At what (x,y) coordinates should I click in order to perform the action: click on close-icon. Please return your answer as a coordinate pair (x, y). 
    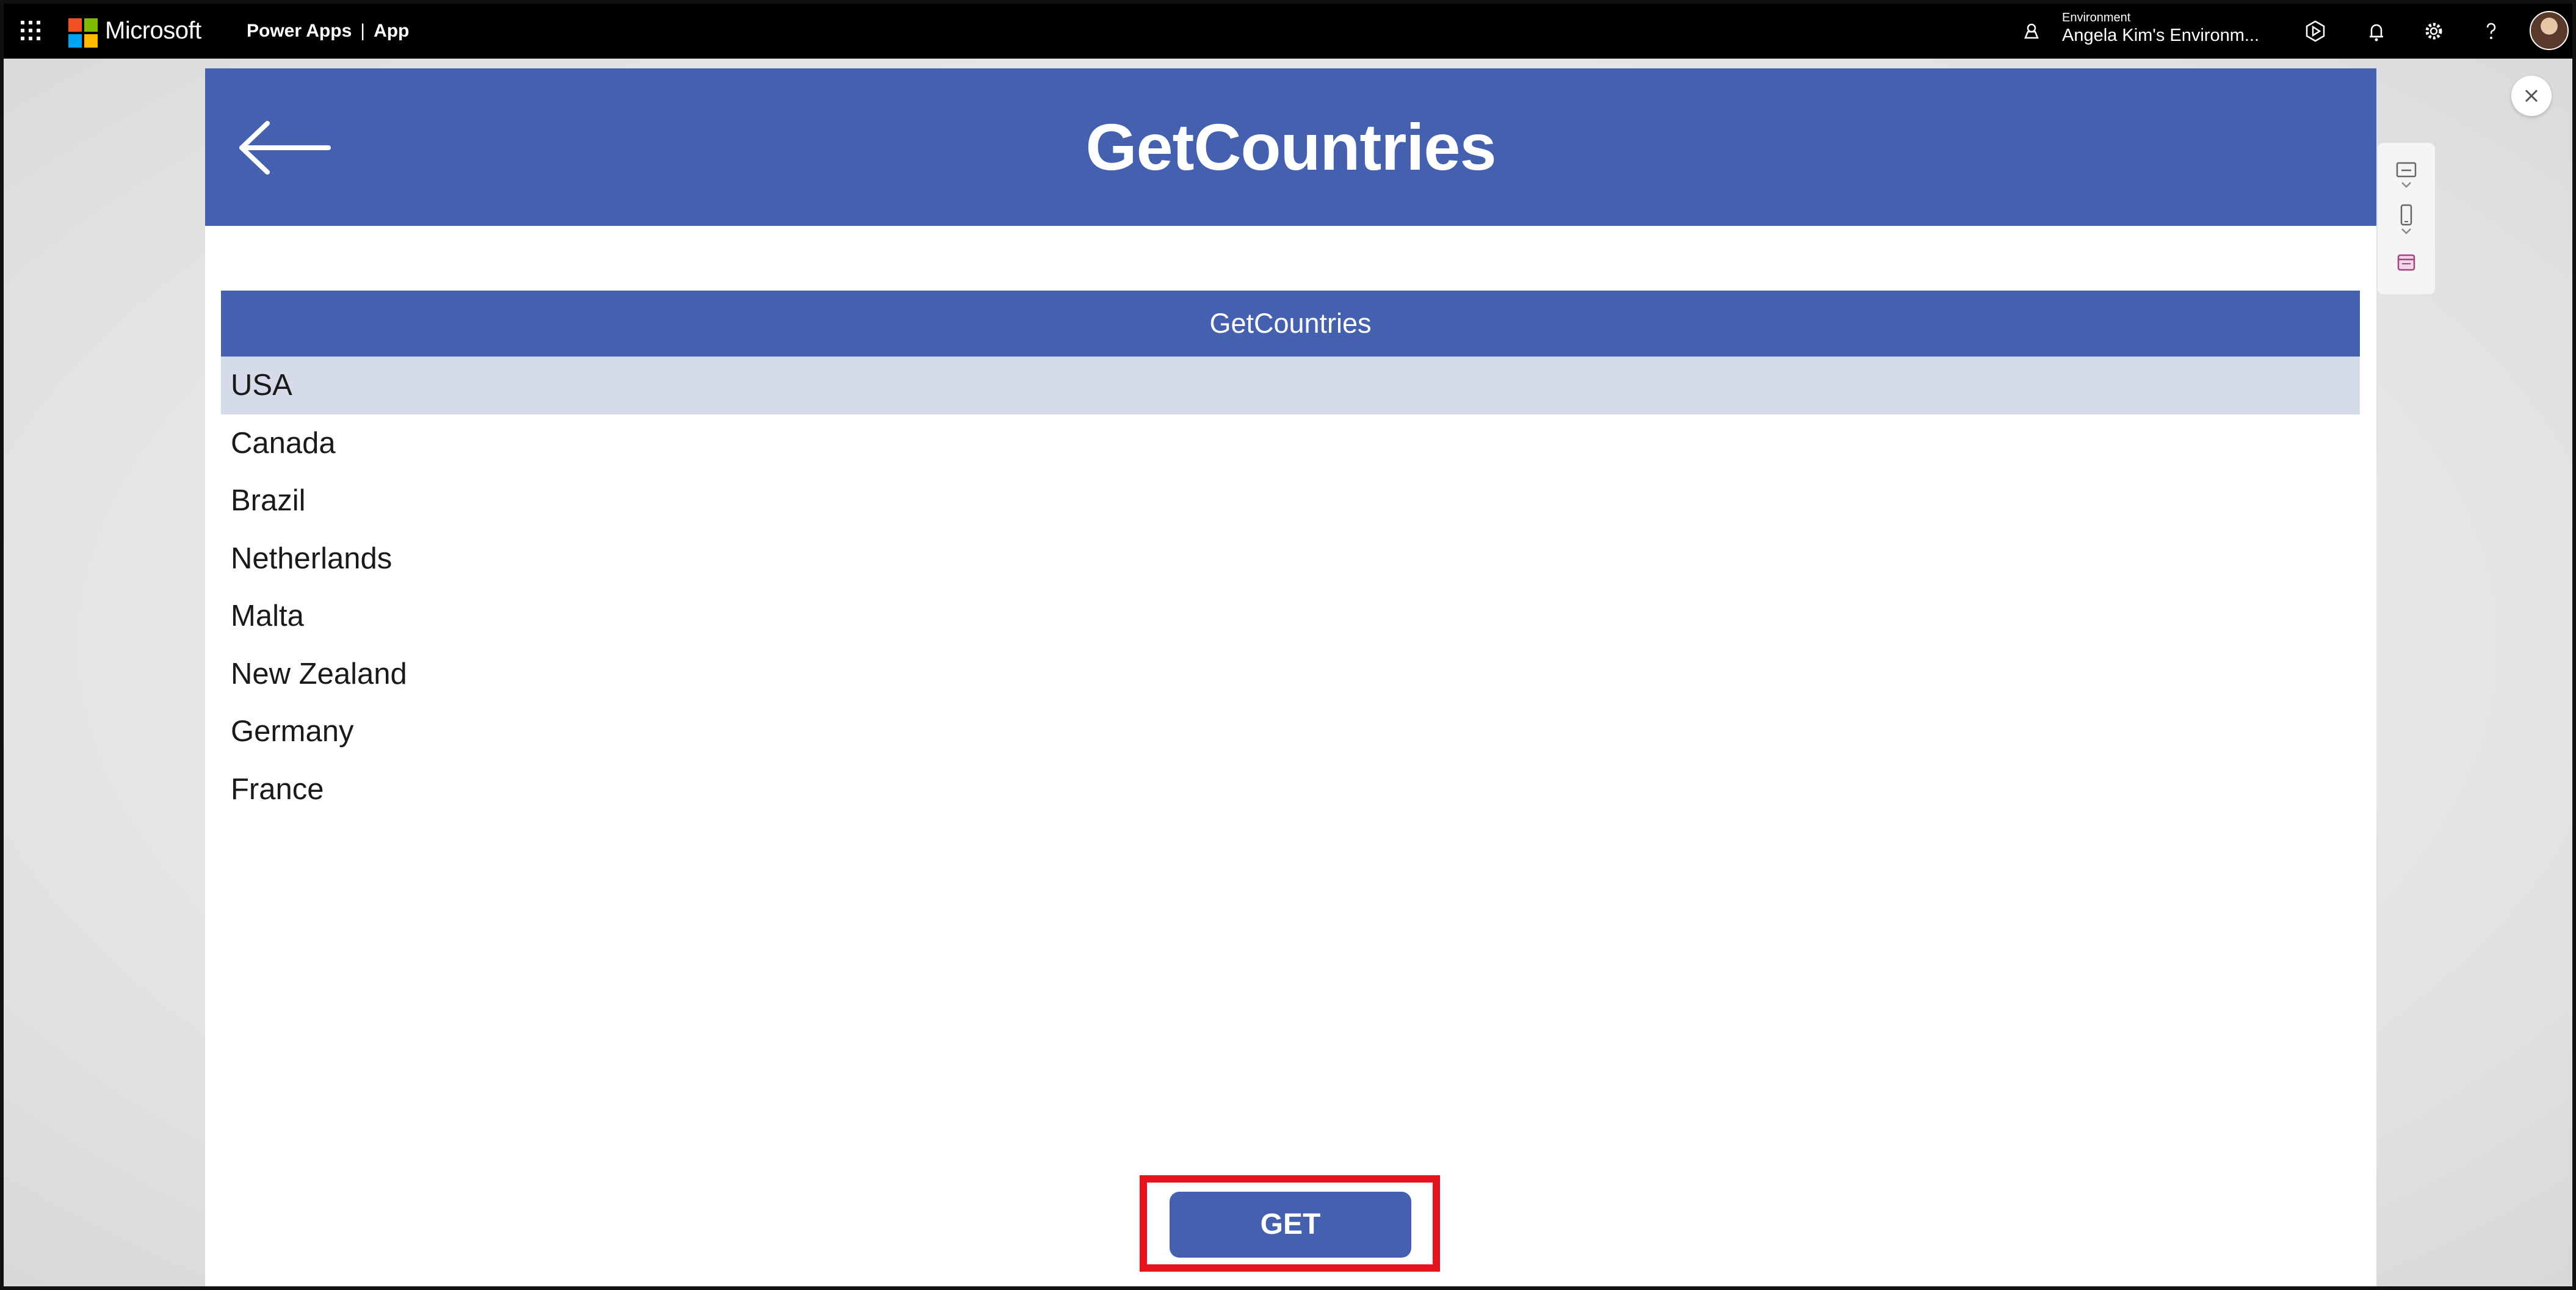
    Looking at the image, I should click on (2531, 96).